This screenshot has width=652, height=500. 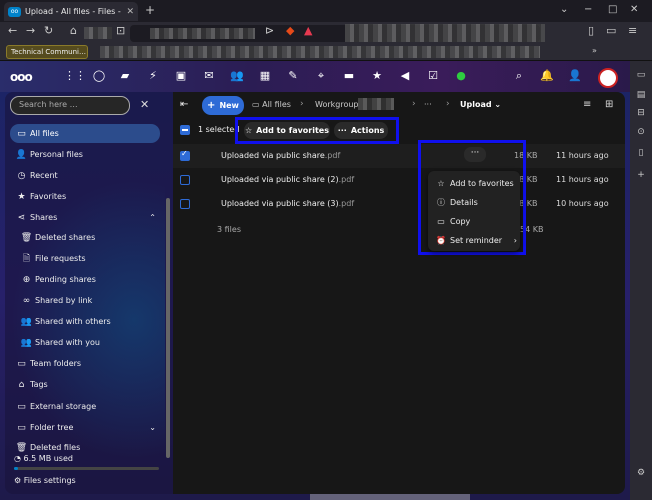 What do you see at coordinates (223, 105) in the screenshot?
I see `new-button: + New` at bounding box center [223, 105].